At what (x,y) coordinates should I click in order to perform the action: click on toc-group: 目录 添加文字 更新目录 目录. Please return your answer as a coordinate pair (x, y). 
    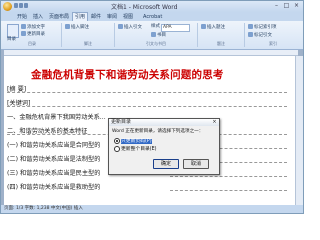
    Looking at the image, I should click on (32, 35).